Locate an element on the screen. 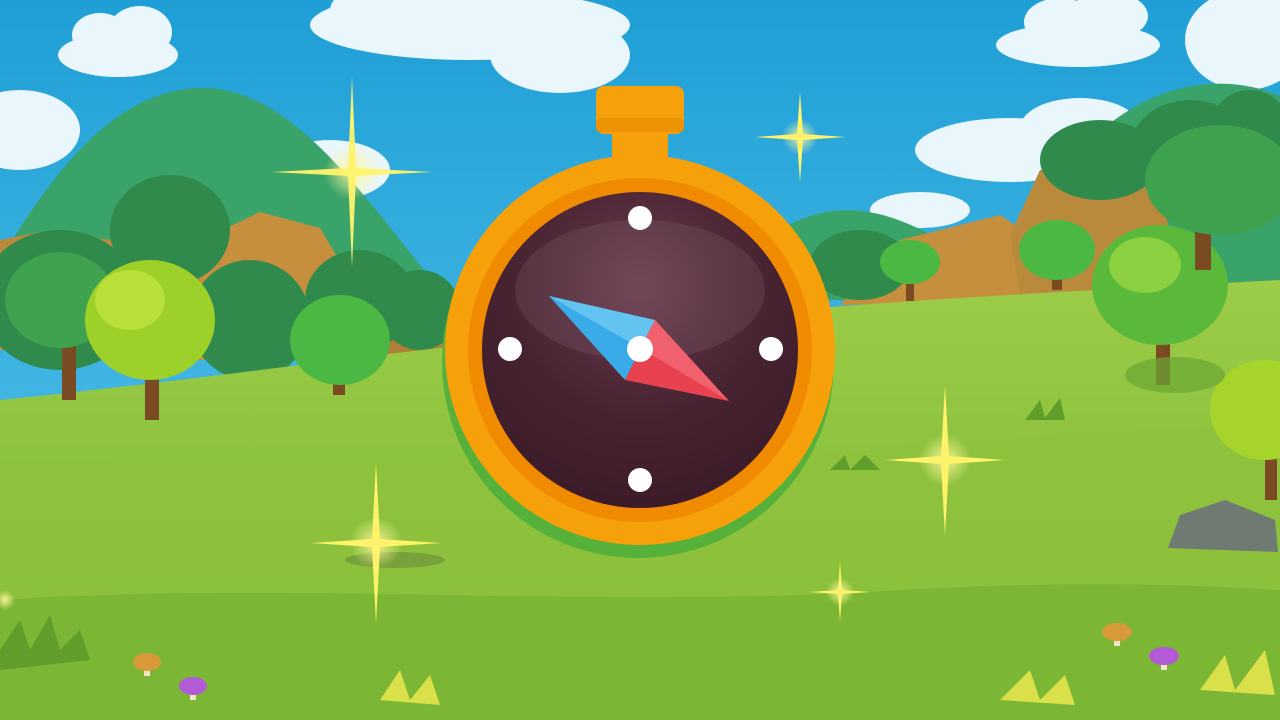  bush is located at coordinates (1175, 375).